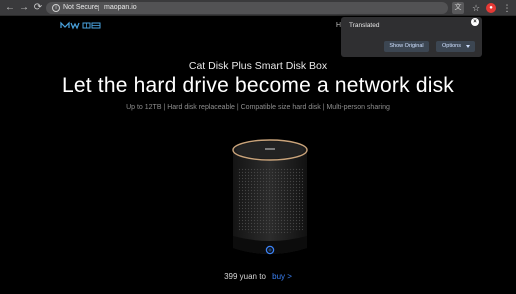  What do you see at coordinates (56, 8) in the screenshot?
I see `info-icon: i` at bounding box center [56, 8].